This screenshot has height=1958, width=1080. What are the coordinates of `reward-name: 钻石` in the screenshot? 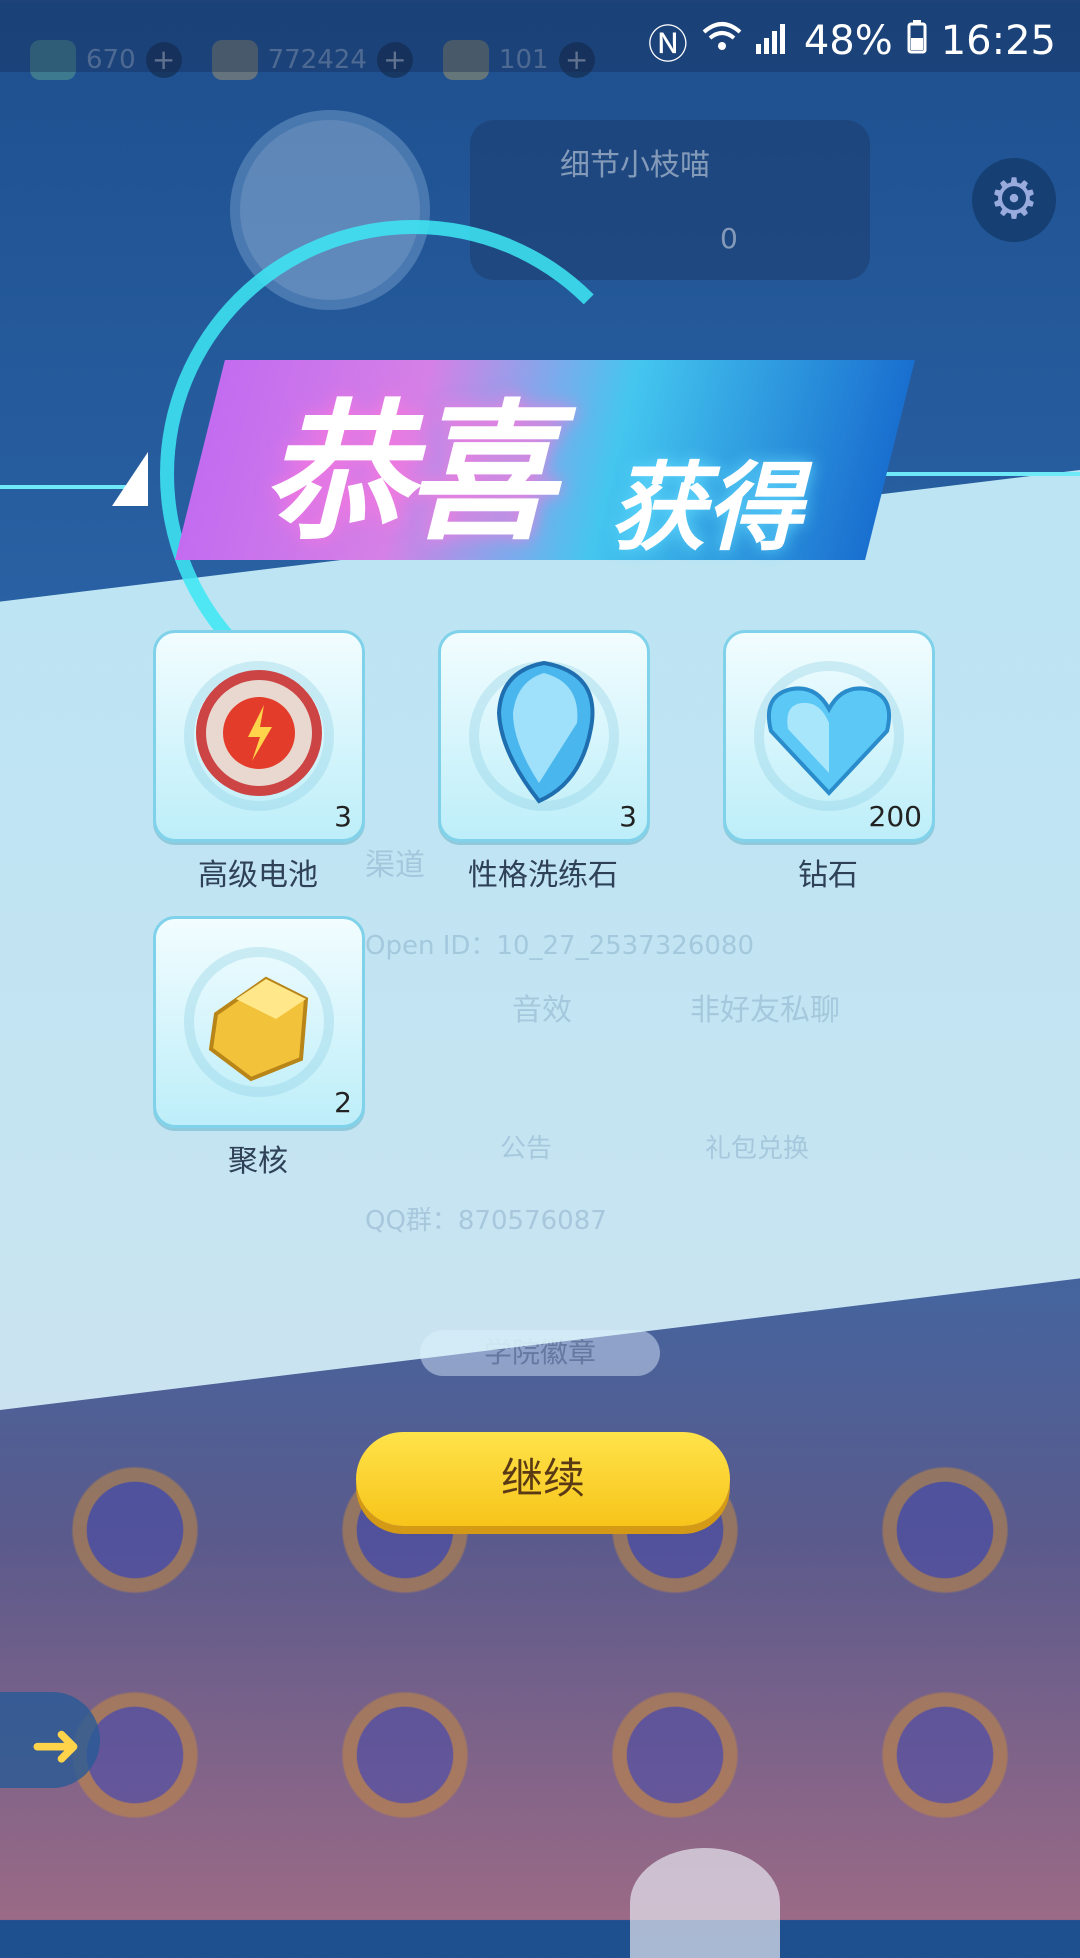 It's located at (828, 875).